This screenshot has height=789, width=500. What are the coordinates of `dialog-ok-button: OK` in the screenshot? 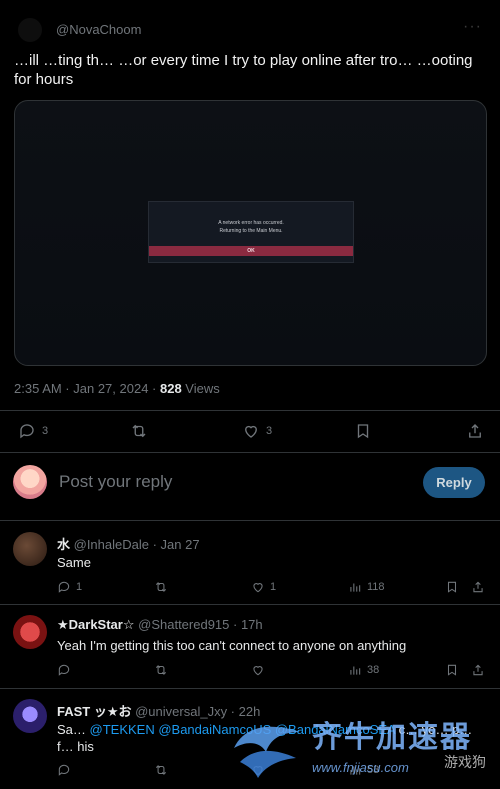 It's located at (251, 251).